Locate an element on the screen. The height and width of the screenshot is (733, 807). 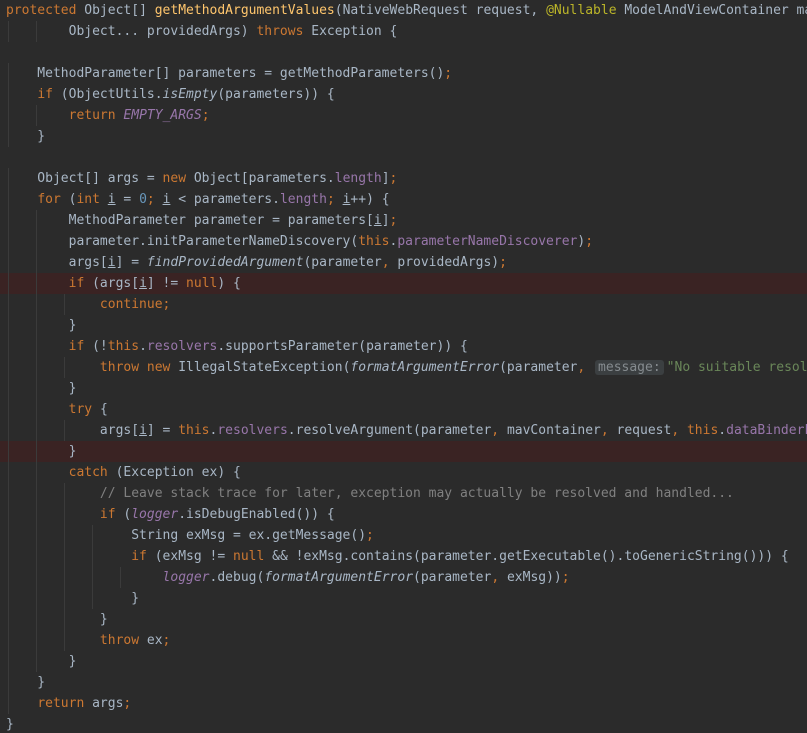
code-token: .isDebugEnabled()) { is located at coordinates (256, 514).